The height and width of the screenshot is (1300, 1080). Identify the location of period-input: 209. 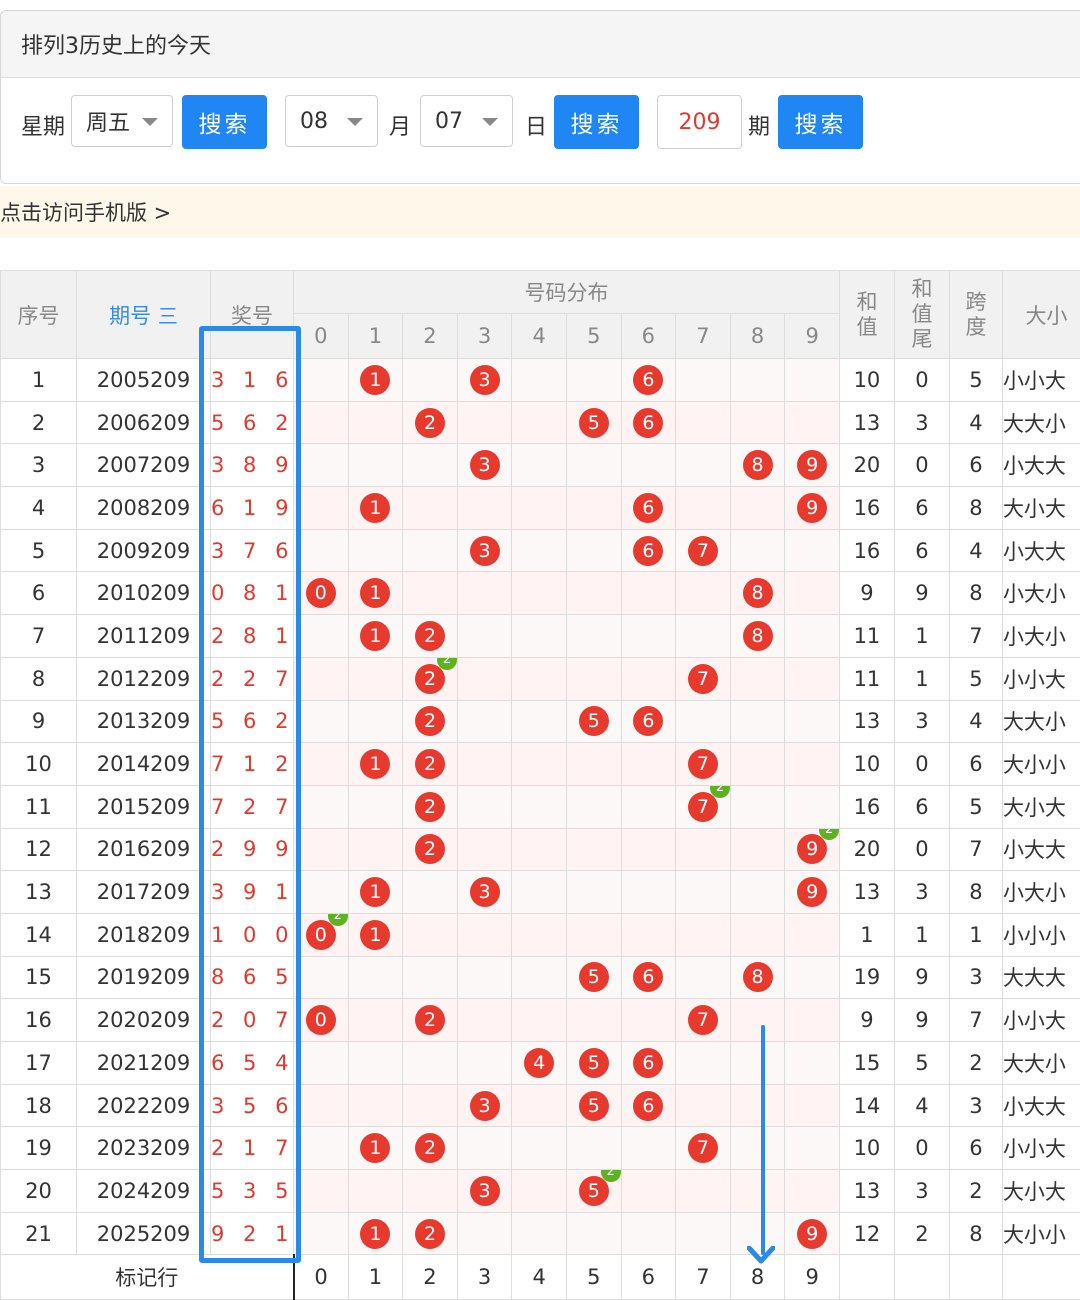
(699, 122).